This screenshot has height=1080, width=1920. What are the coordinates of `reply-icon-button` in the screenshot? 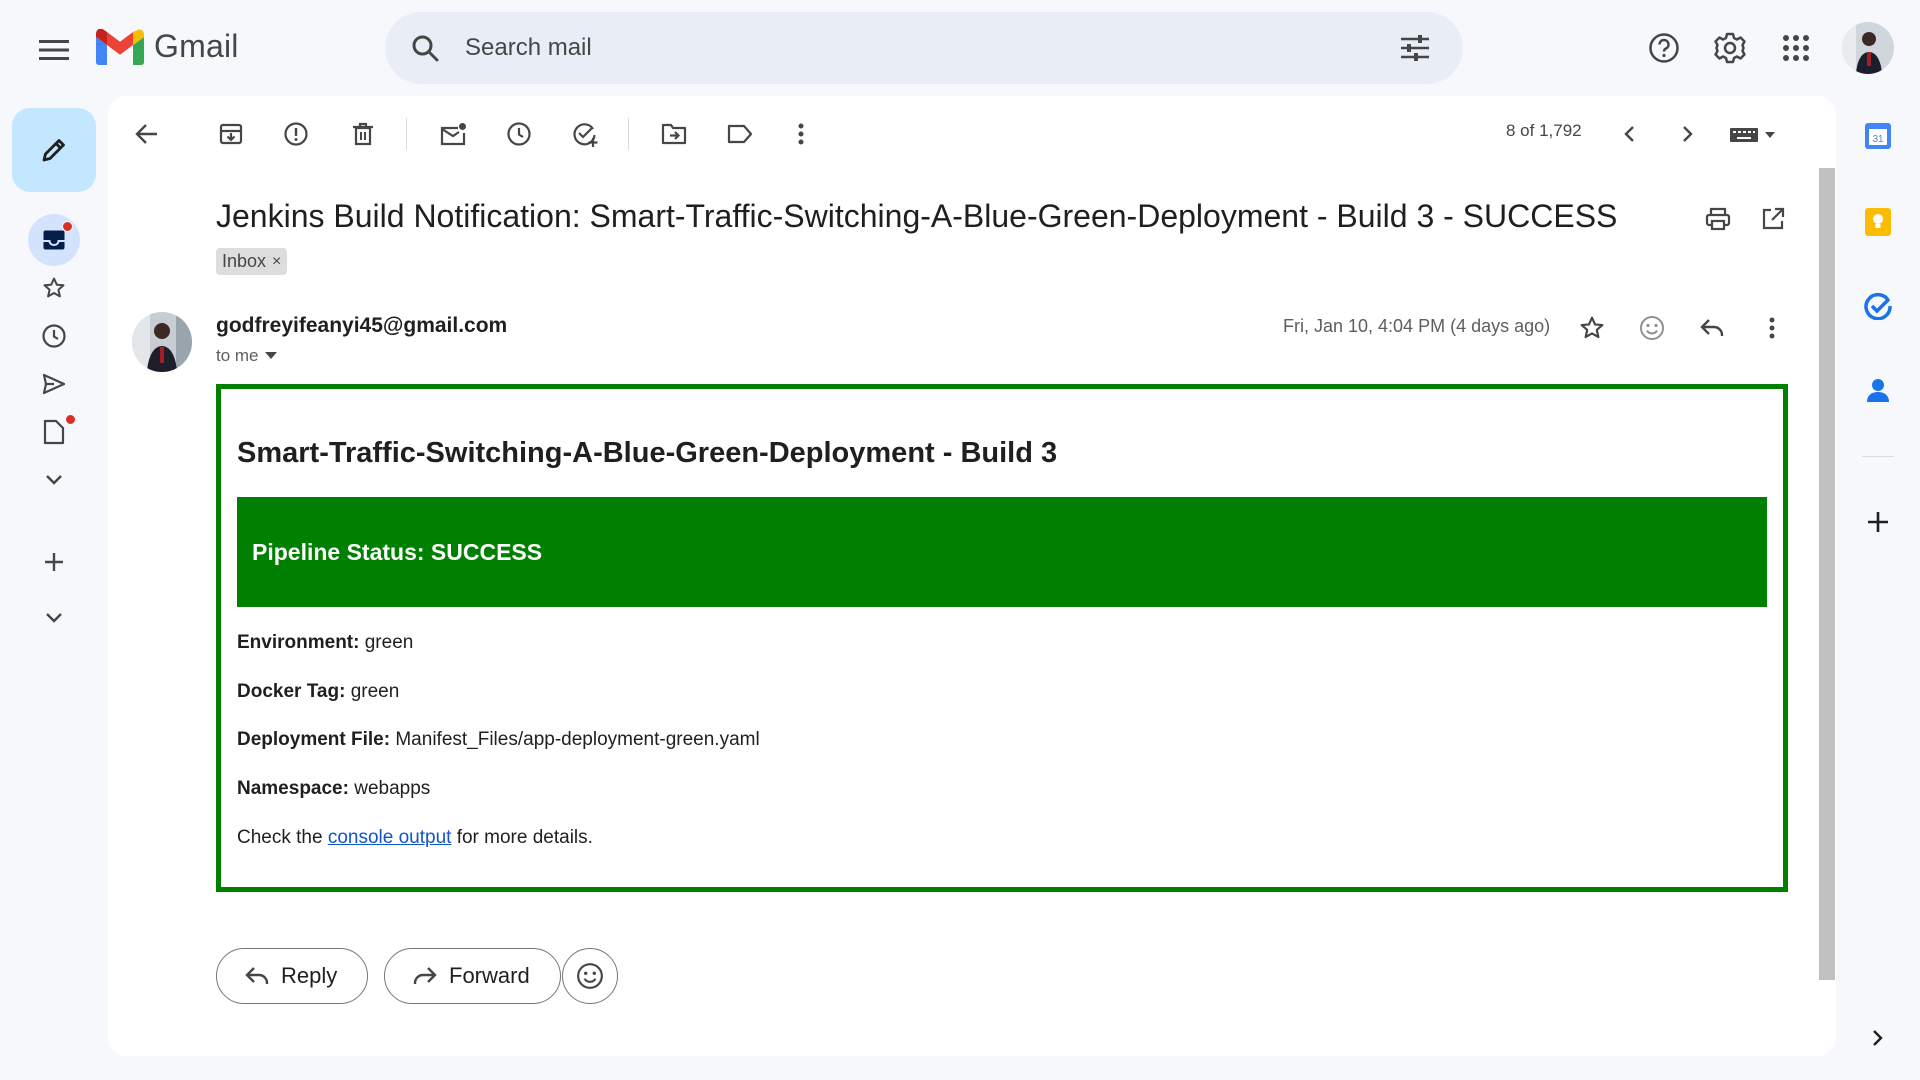 It's located at (1712, 328).